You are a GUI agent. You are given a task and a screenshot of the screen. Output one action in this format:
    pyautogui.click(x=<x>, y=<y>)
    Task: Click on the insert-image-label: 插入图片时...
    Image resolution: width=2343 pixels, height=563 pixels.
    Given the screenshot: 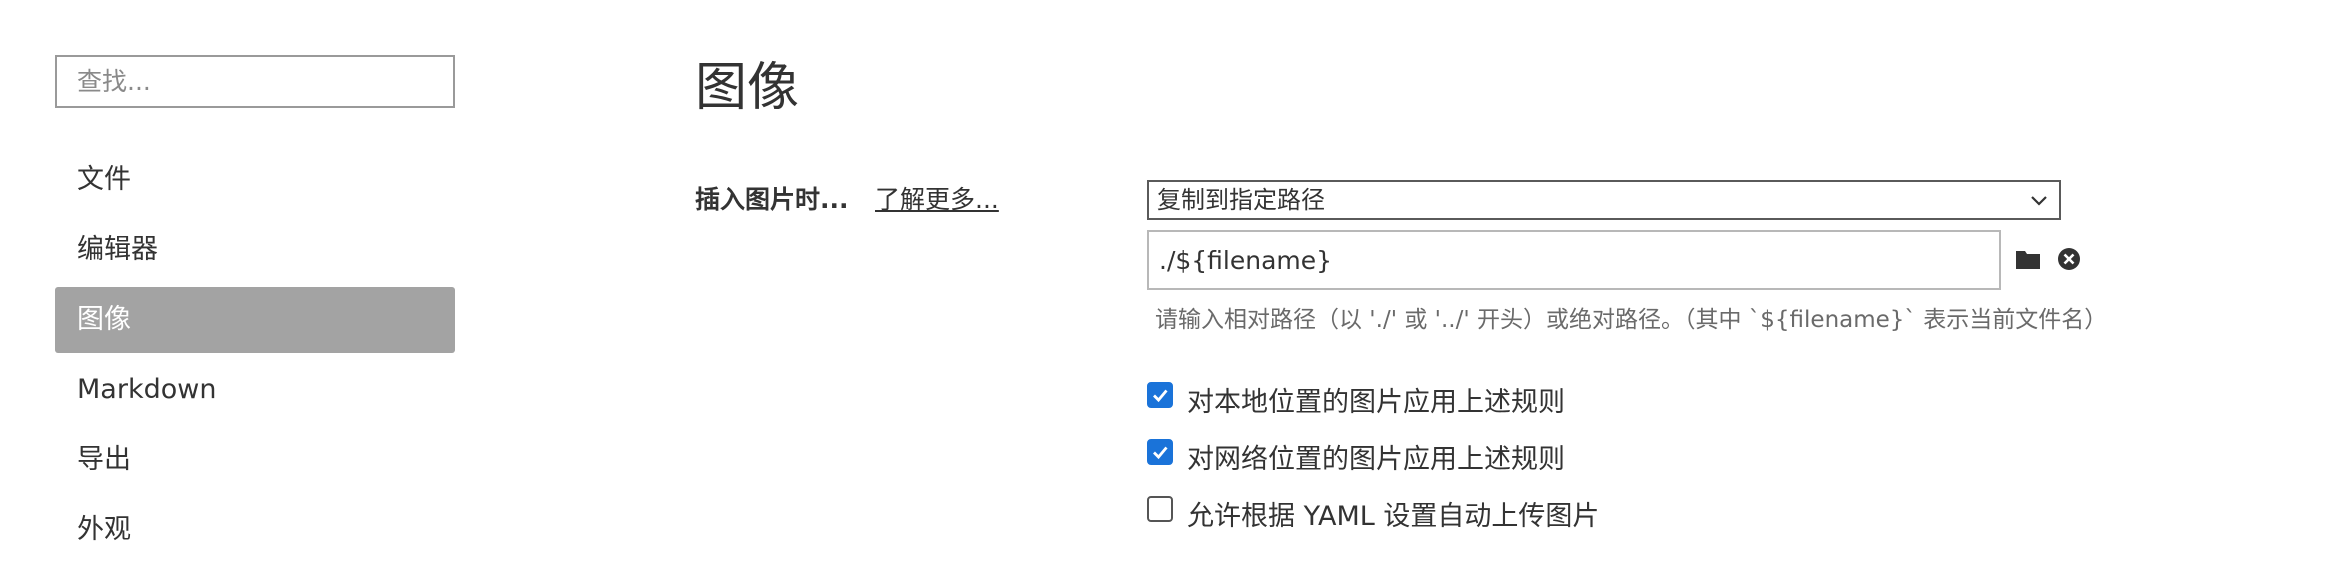 What is the action you would take?
    pyautogui.click(x=772, y=199)
    